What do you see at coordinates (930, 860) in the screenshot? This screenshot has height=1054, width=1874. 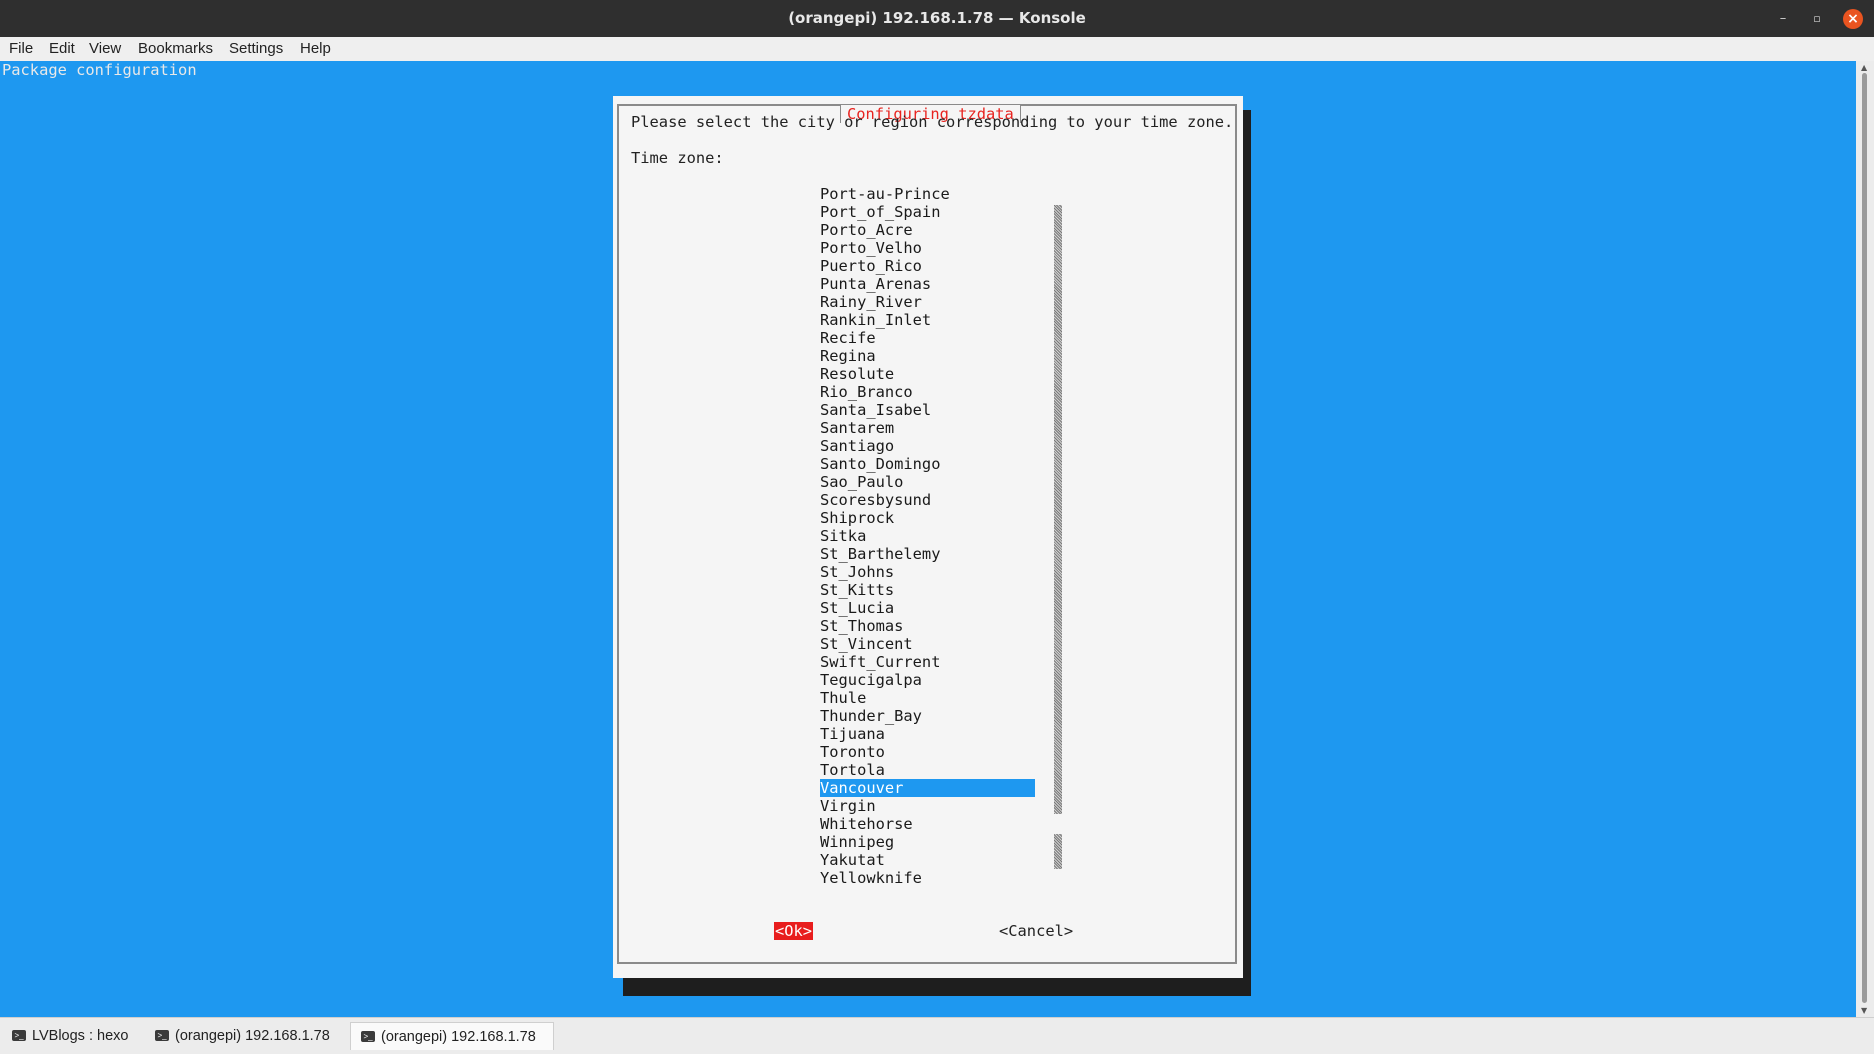 I see `timezone-item: Yakutat` at bounding box center [930, 860].